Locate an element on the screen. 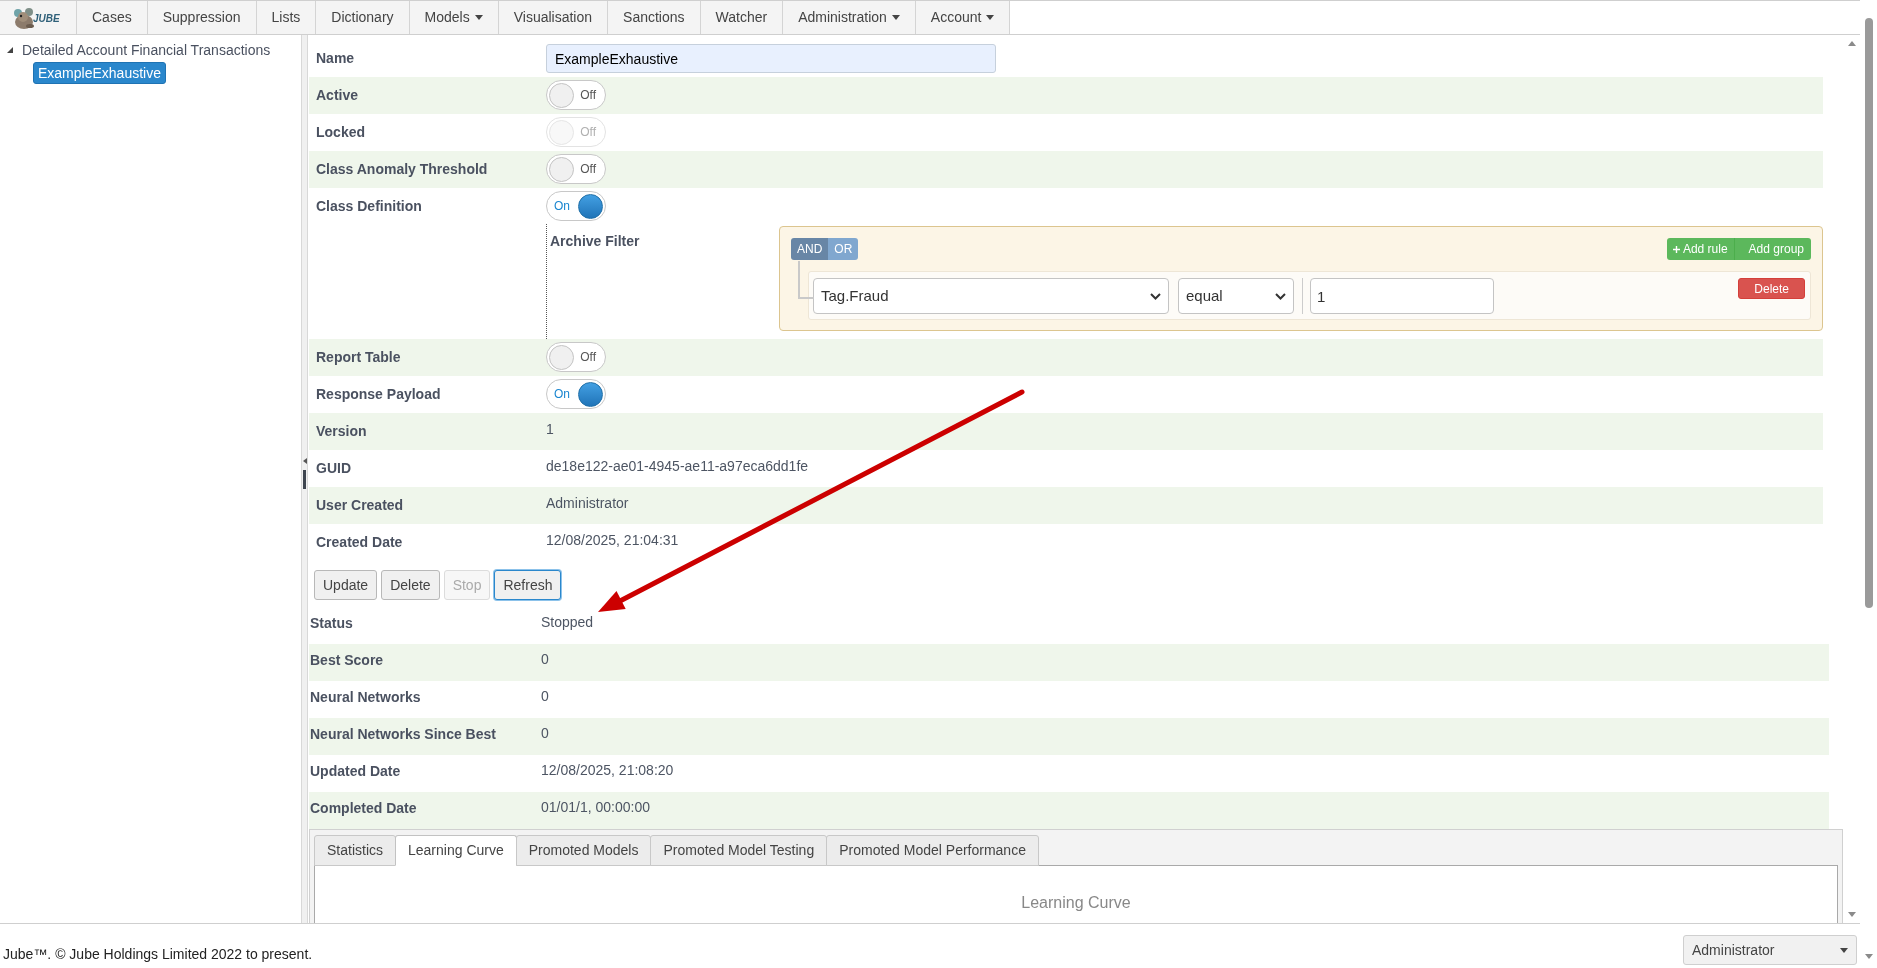  field-label: User Created is located at coordinates (360, 505).